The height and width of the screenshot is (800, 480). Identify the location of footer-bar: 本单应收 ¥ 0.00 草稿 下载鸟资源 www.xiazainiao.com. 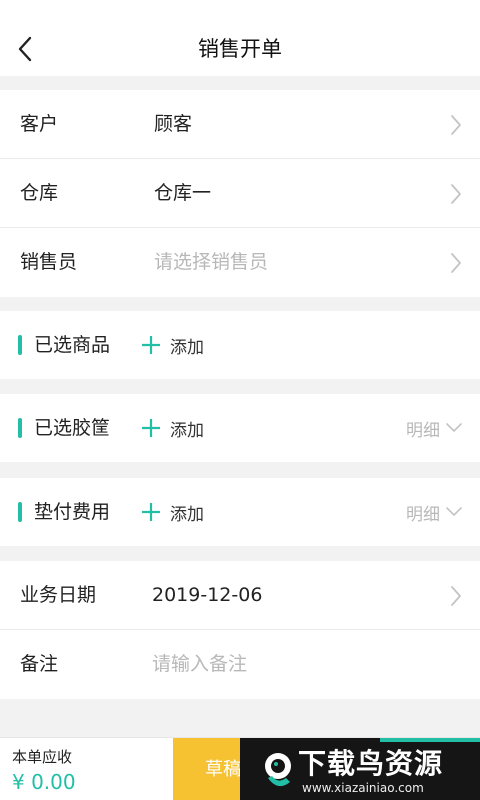
(240, 768).